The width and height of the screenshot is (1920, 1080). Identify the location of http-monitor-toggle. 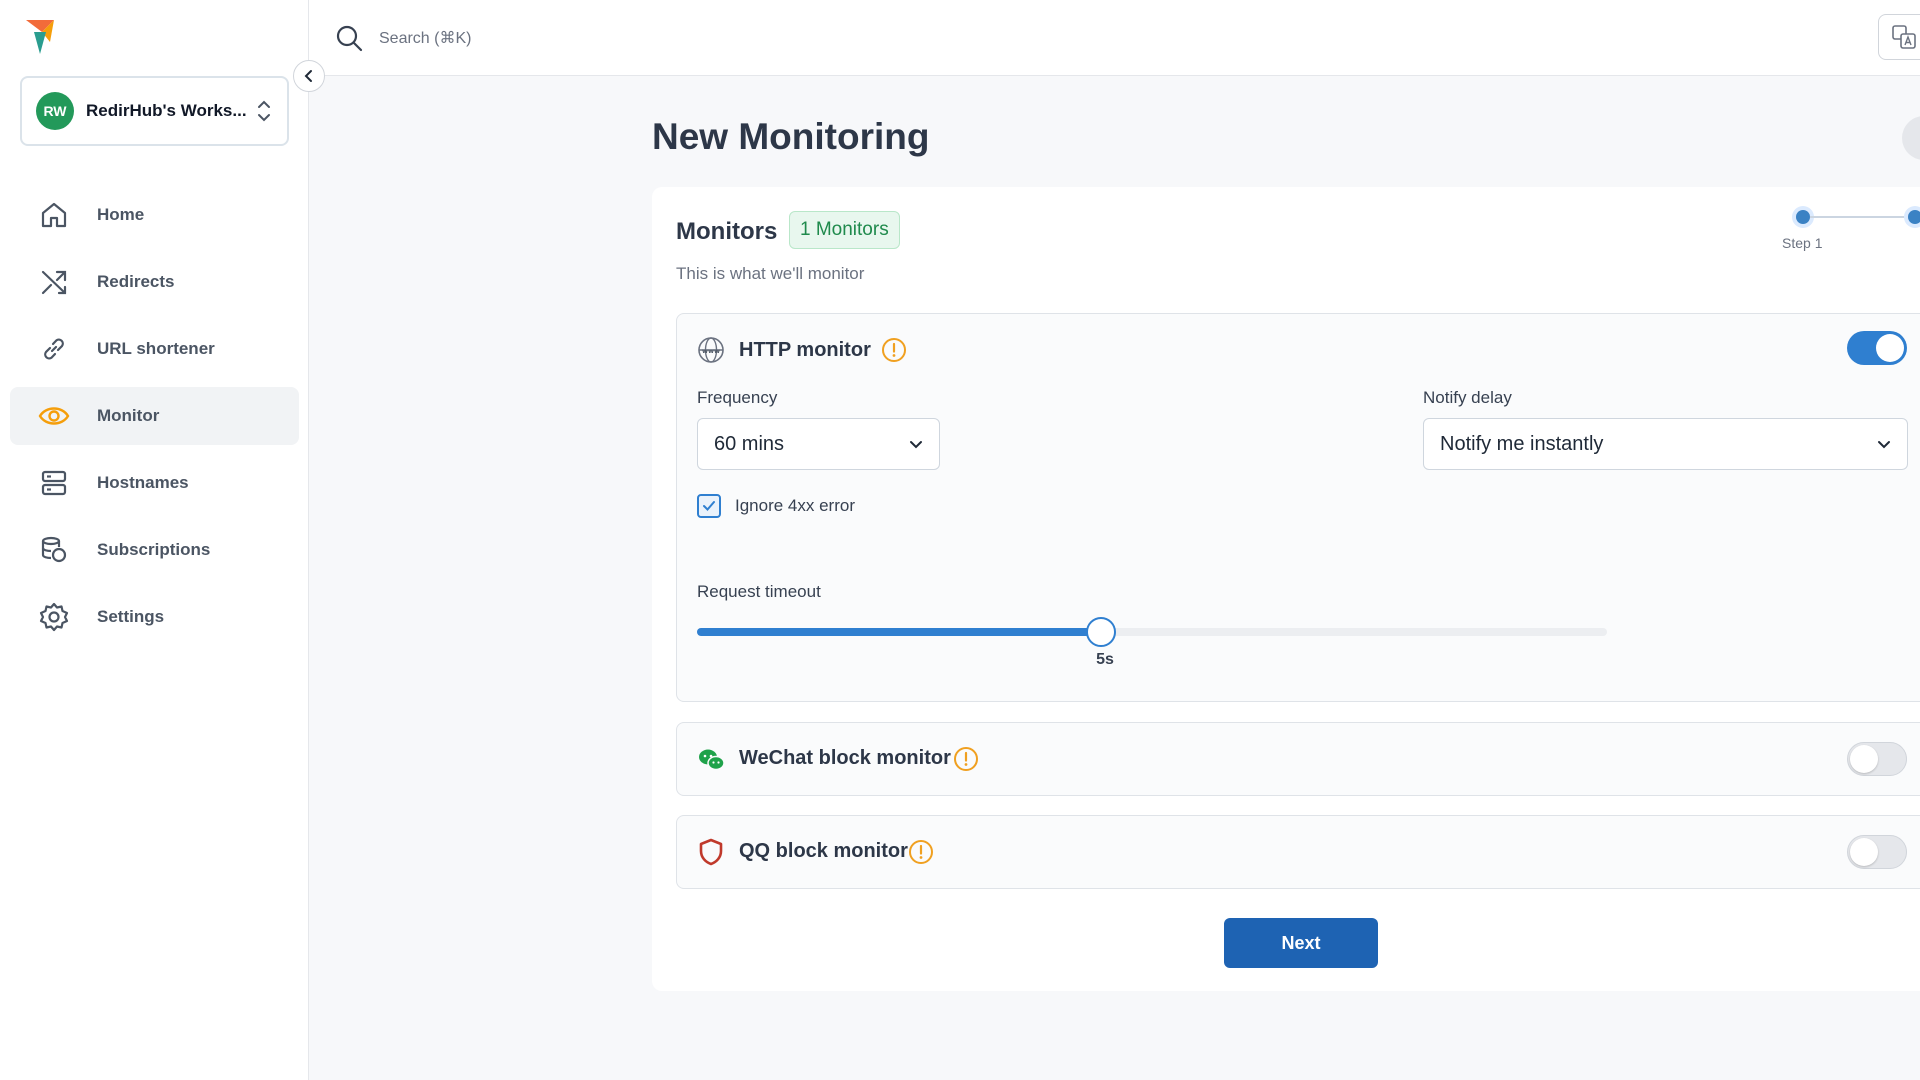
(1877, 348).